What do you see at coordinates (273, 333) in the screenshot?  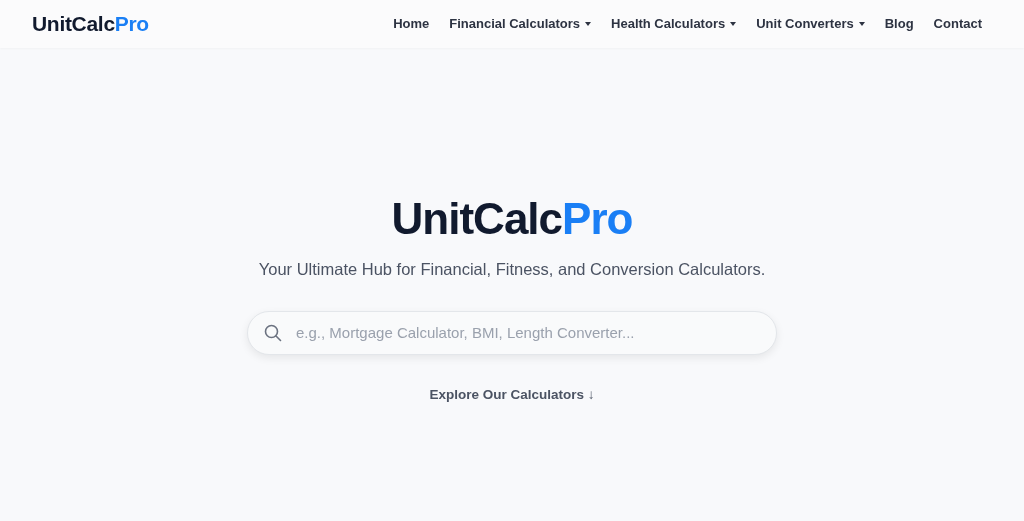 I see `search-icon` at bounding box center [273, 333].